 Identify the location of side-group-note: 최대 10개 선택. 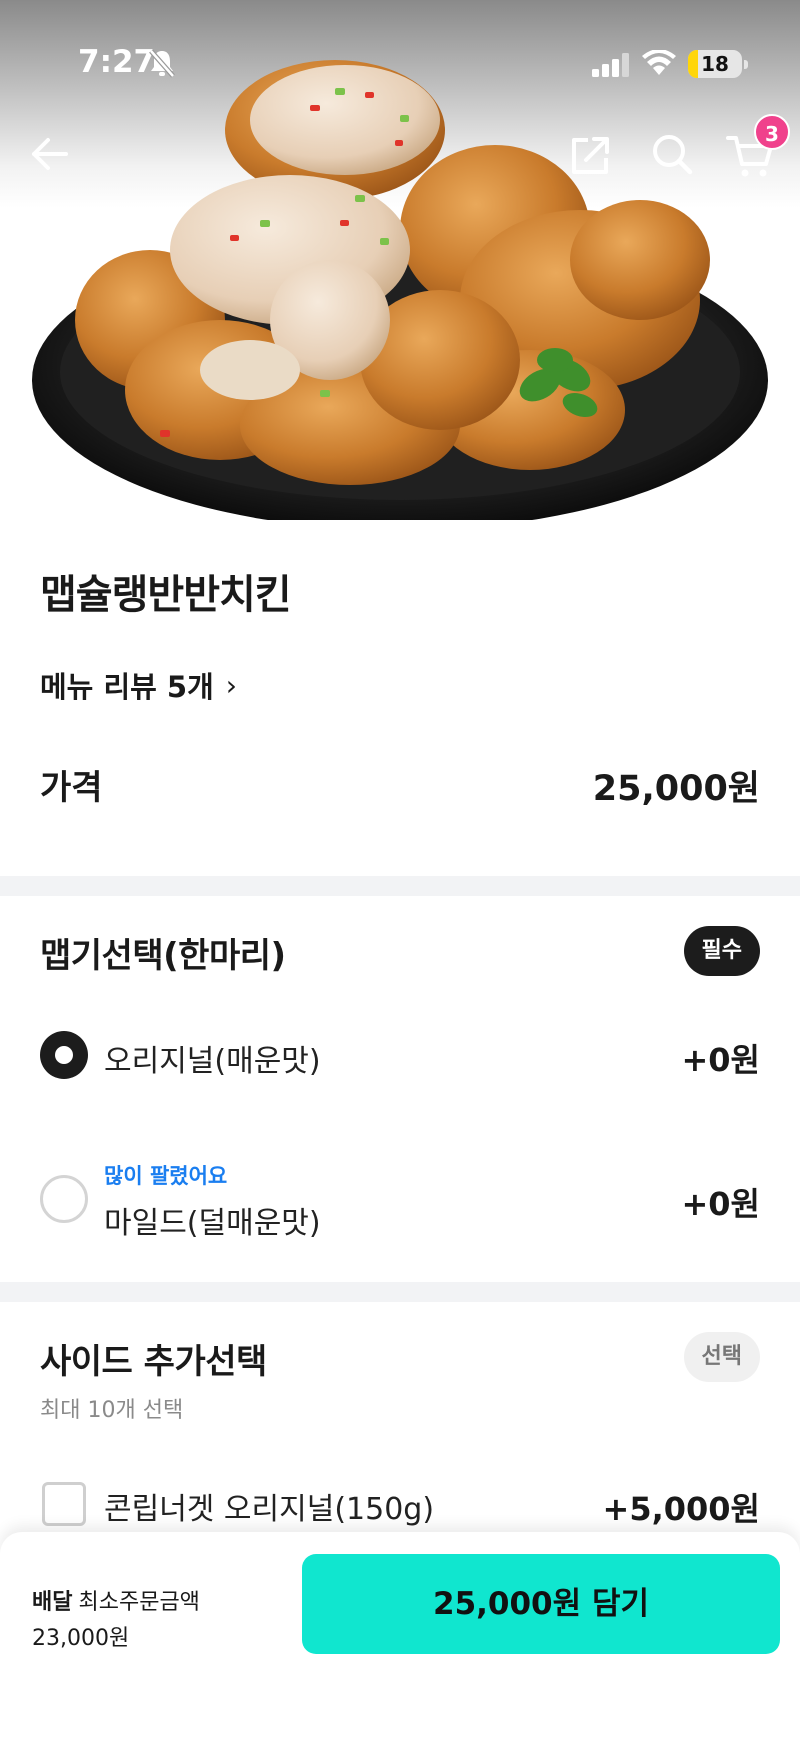
(112, 1410).